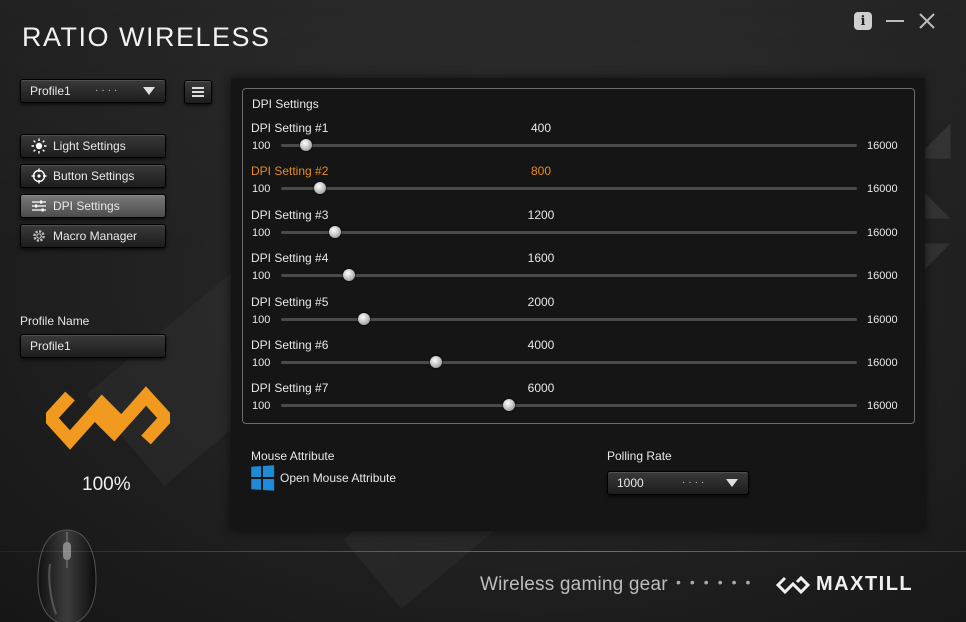 Image resolution: width=966 pixels, height=622 pixels. I want to click on close-icon, so click(927, 21).